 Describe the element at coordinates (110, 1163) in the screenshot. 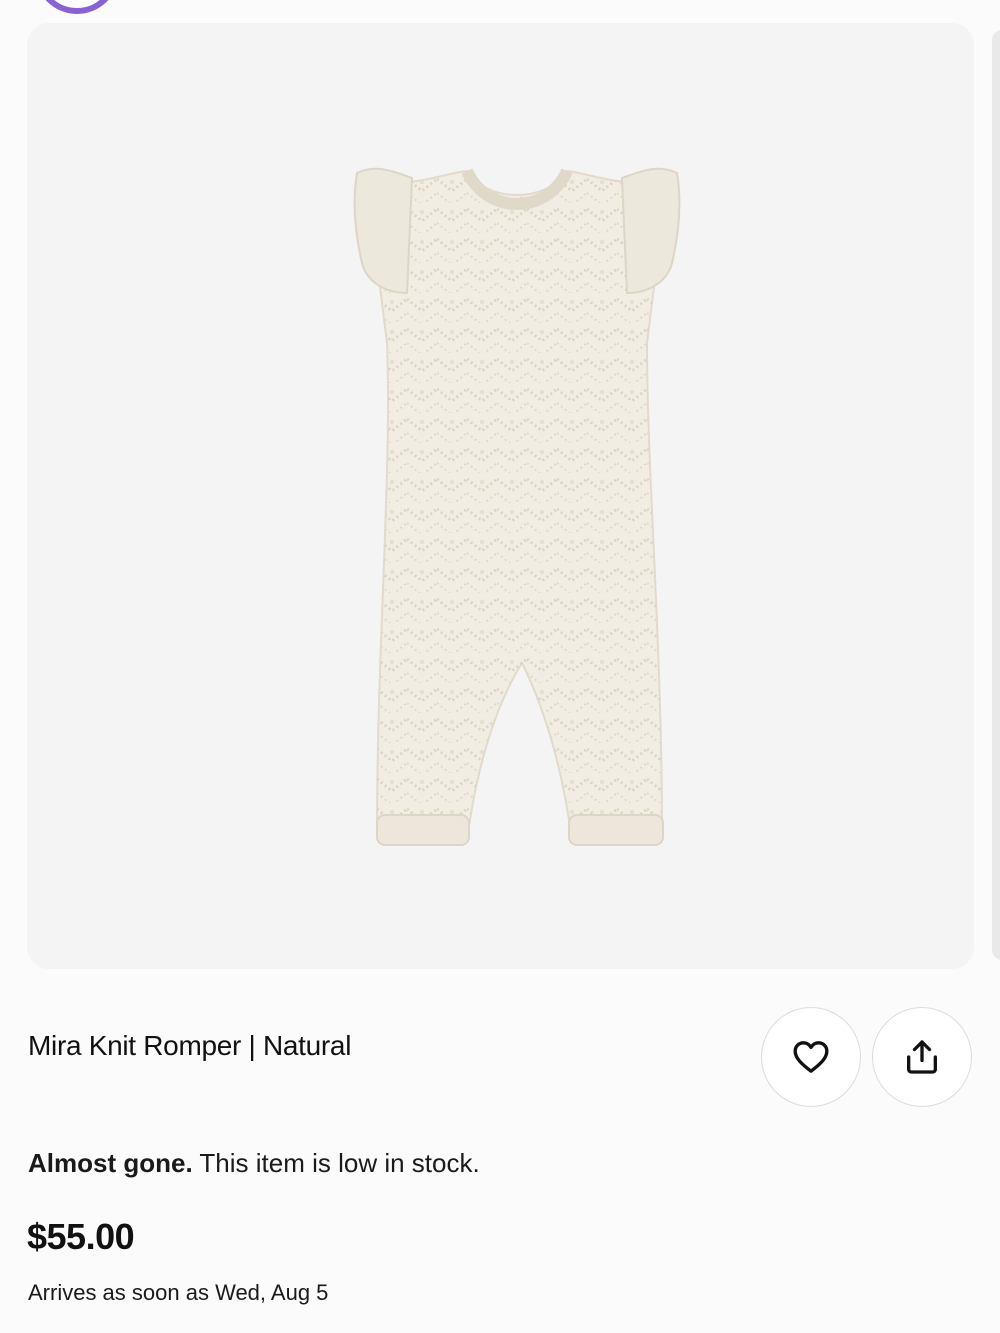

I see `stock-label: Almost gone.` at that location.